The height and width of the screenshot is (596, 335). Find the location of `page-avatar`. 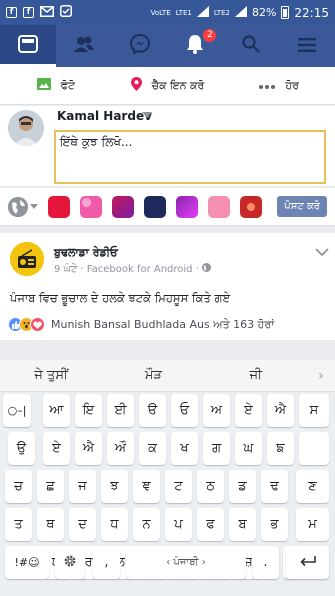

page-avatar is located at coordinates (27, 259).